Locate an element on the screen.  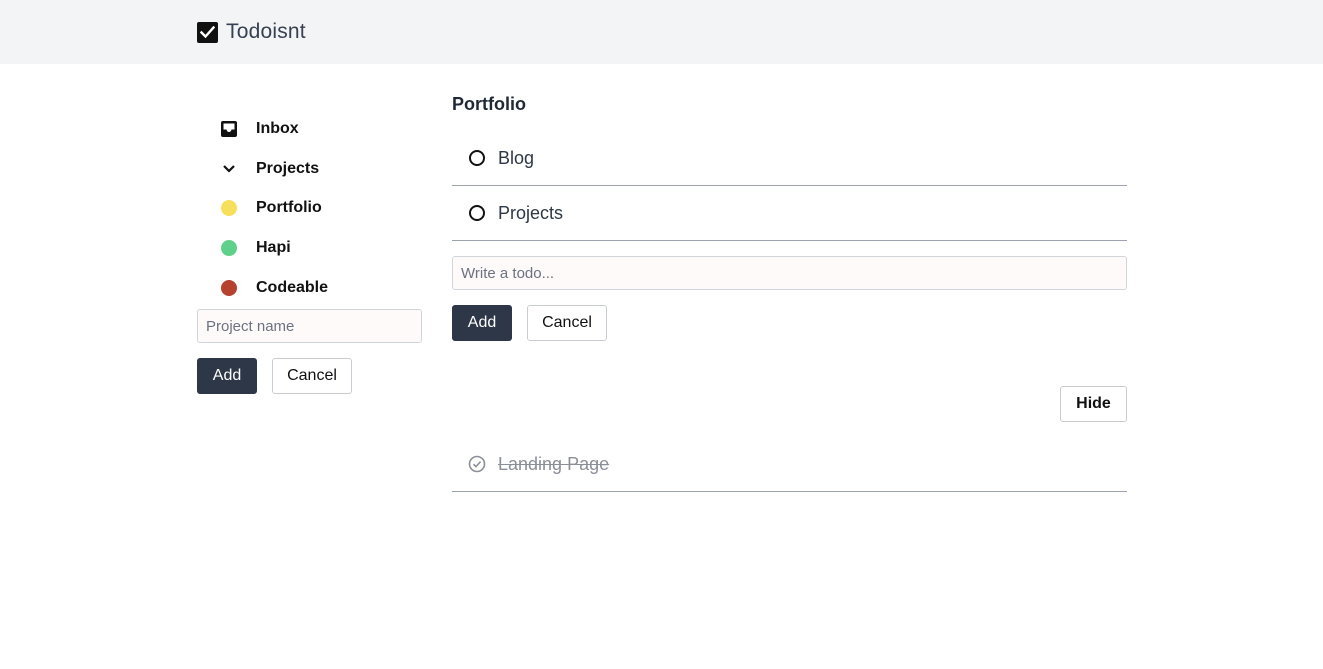
sidebar-item-portfolio: Portfolio is located at coordinates (310, 208).